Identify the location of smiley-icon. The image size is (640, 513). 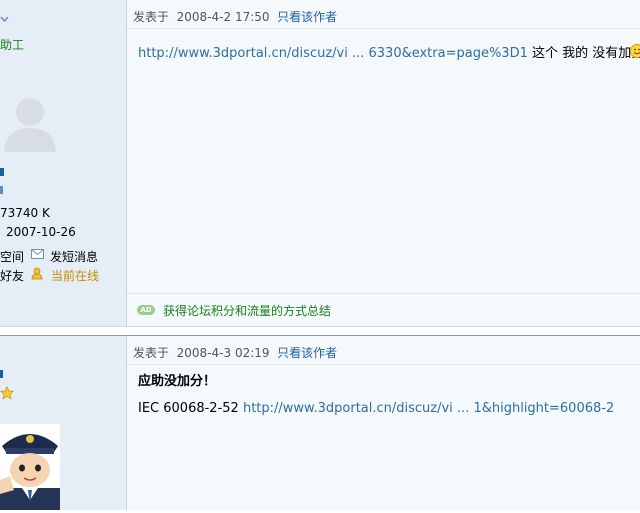
(635, 51).